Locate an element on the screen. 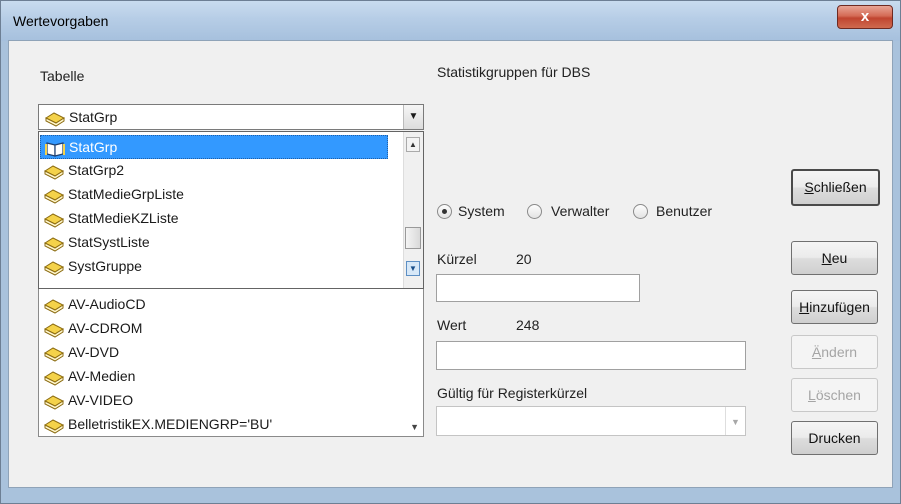  kuerzel-input is located at coordinates (538, 288).